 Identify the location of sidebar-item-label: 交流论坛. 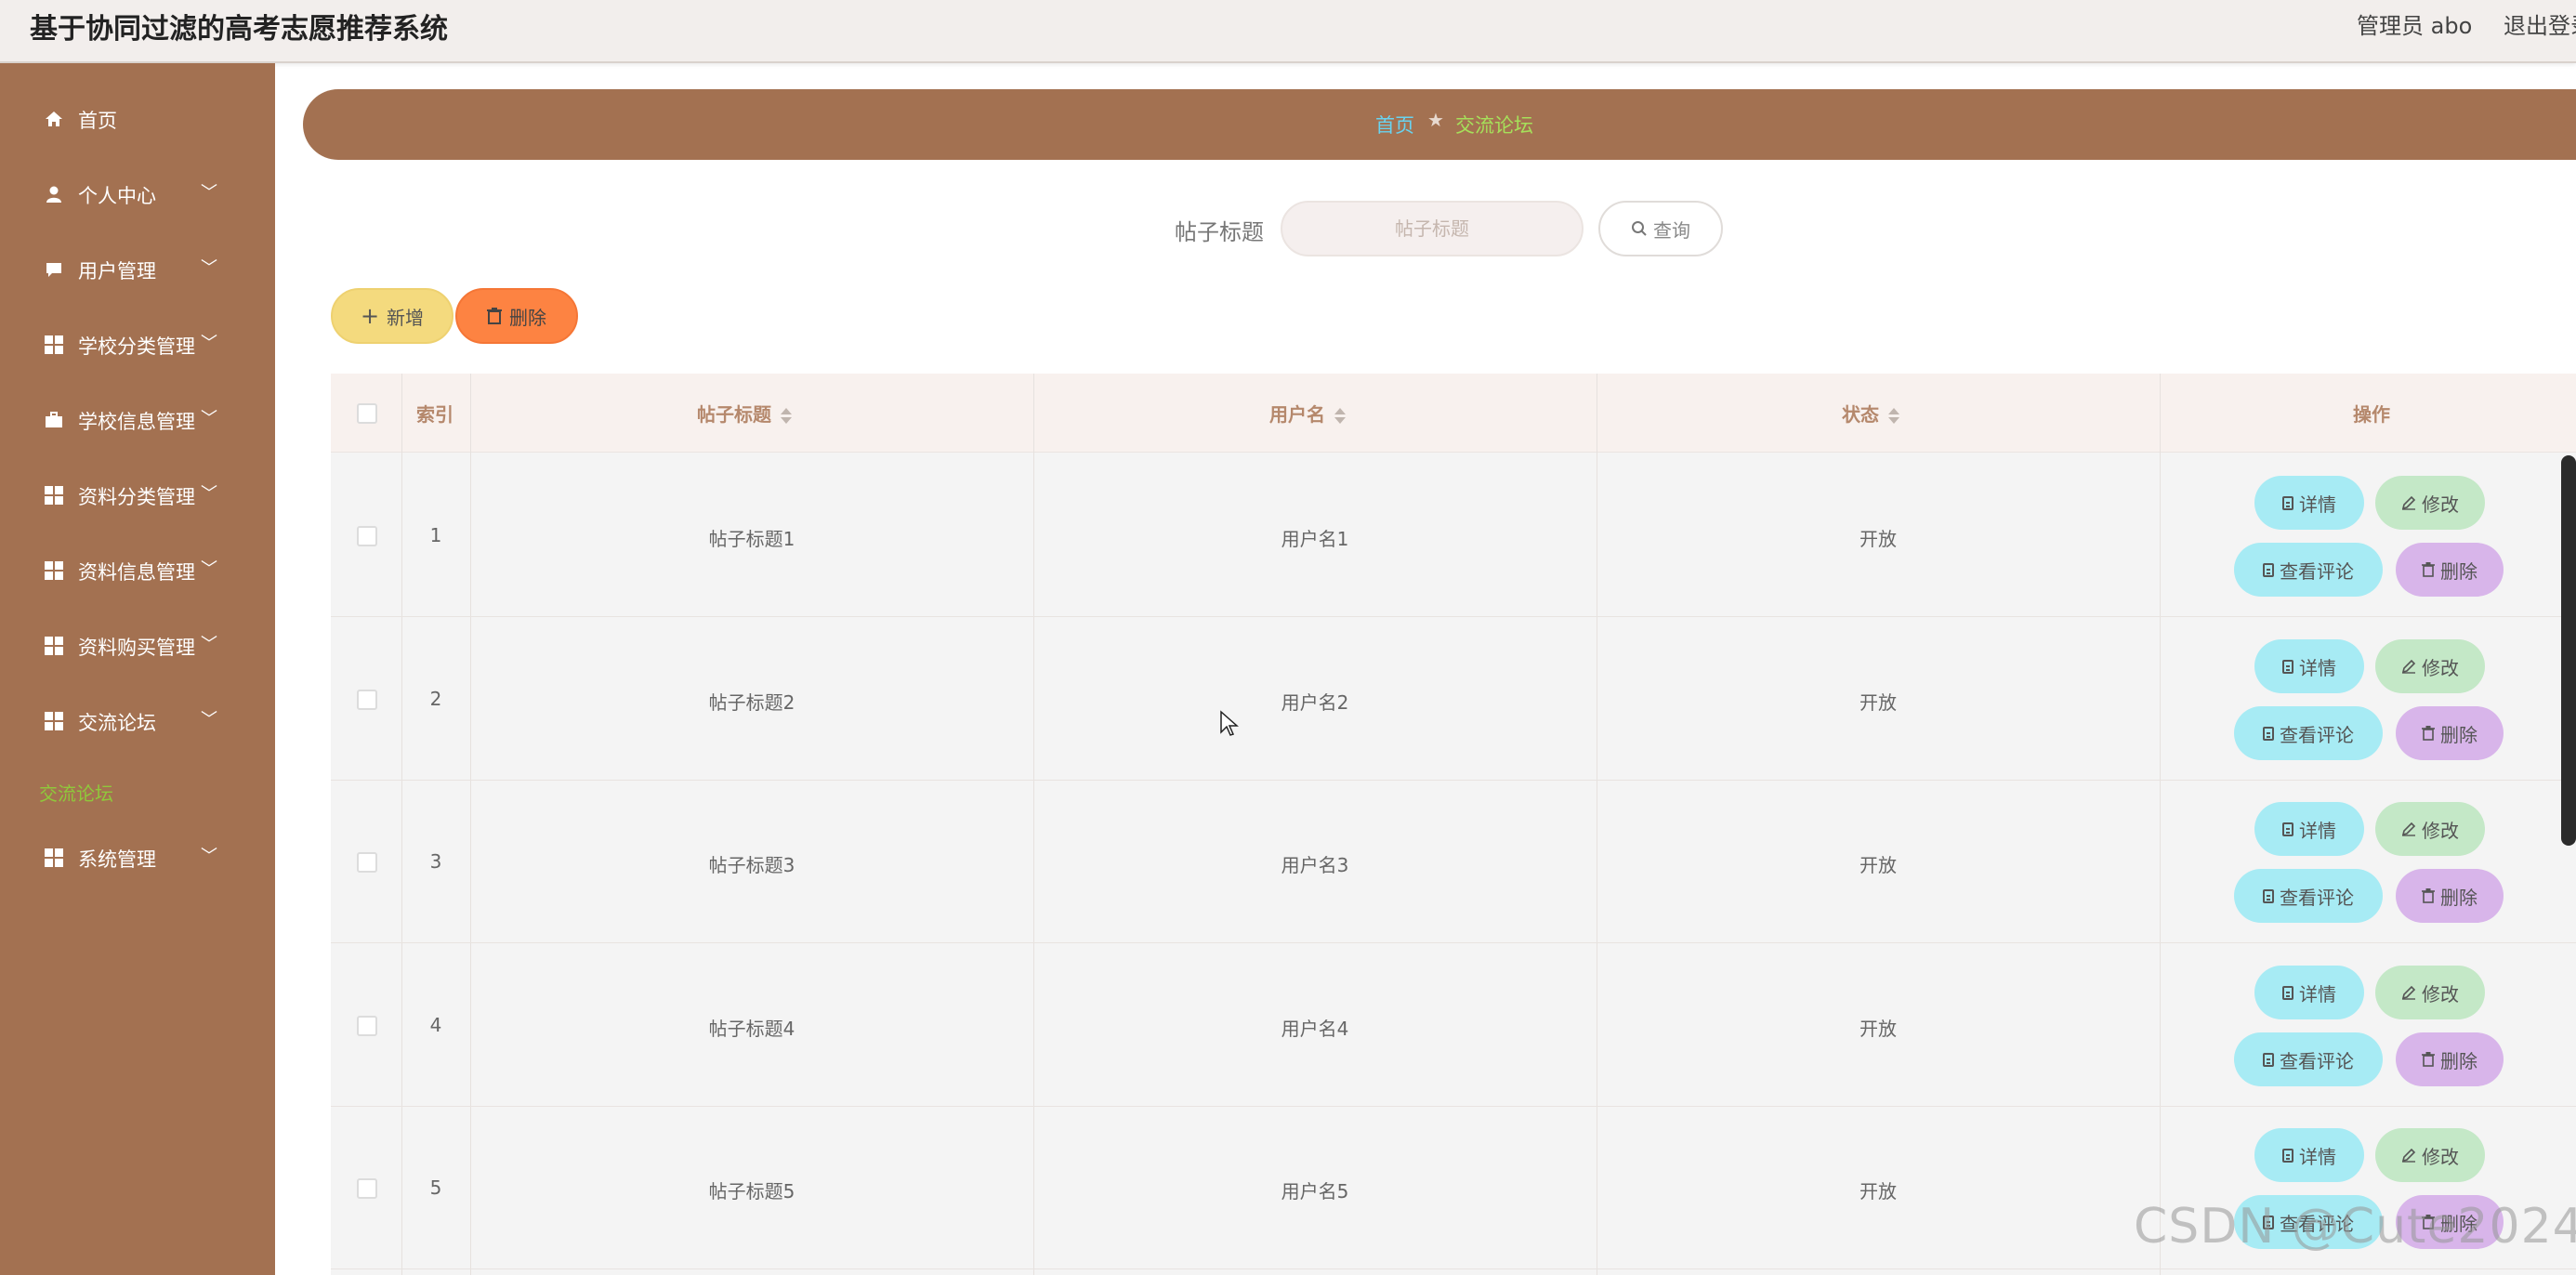
(117, 723).